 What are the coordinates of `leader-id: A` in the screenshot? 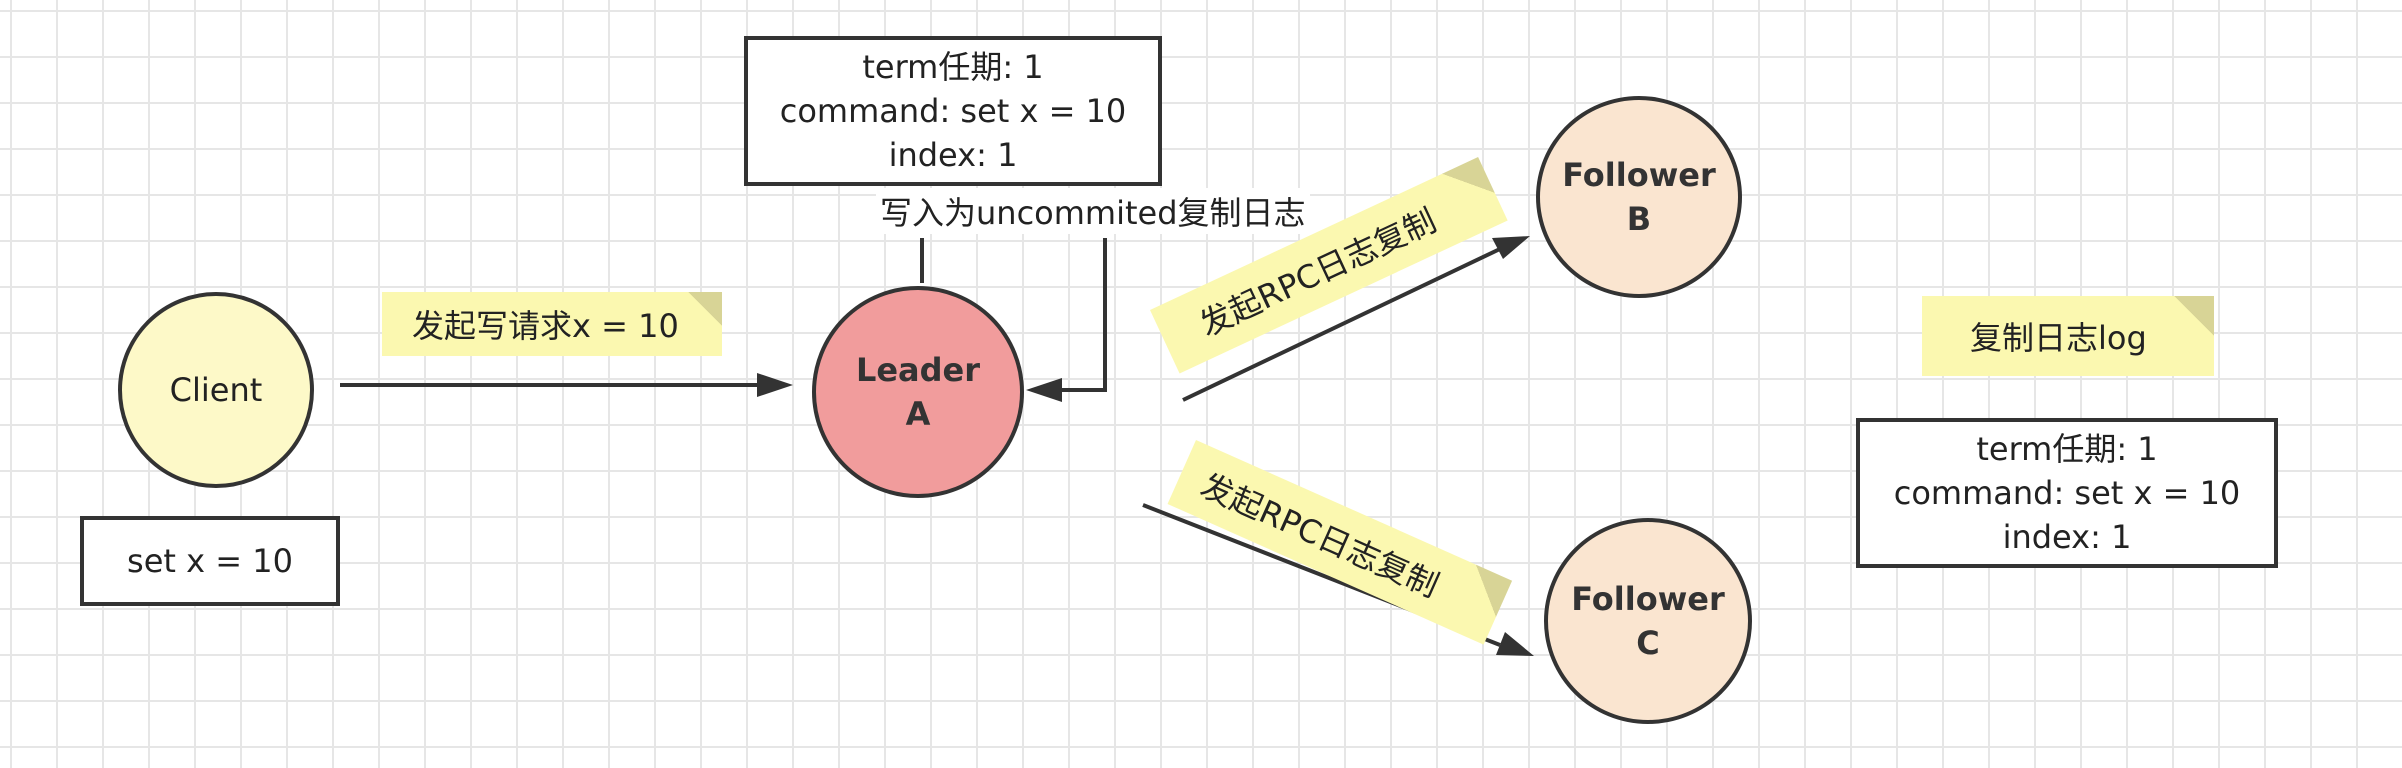 It's located at (918, 414).